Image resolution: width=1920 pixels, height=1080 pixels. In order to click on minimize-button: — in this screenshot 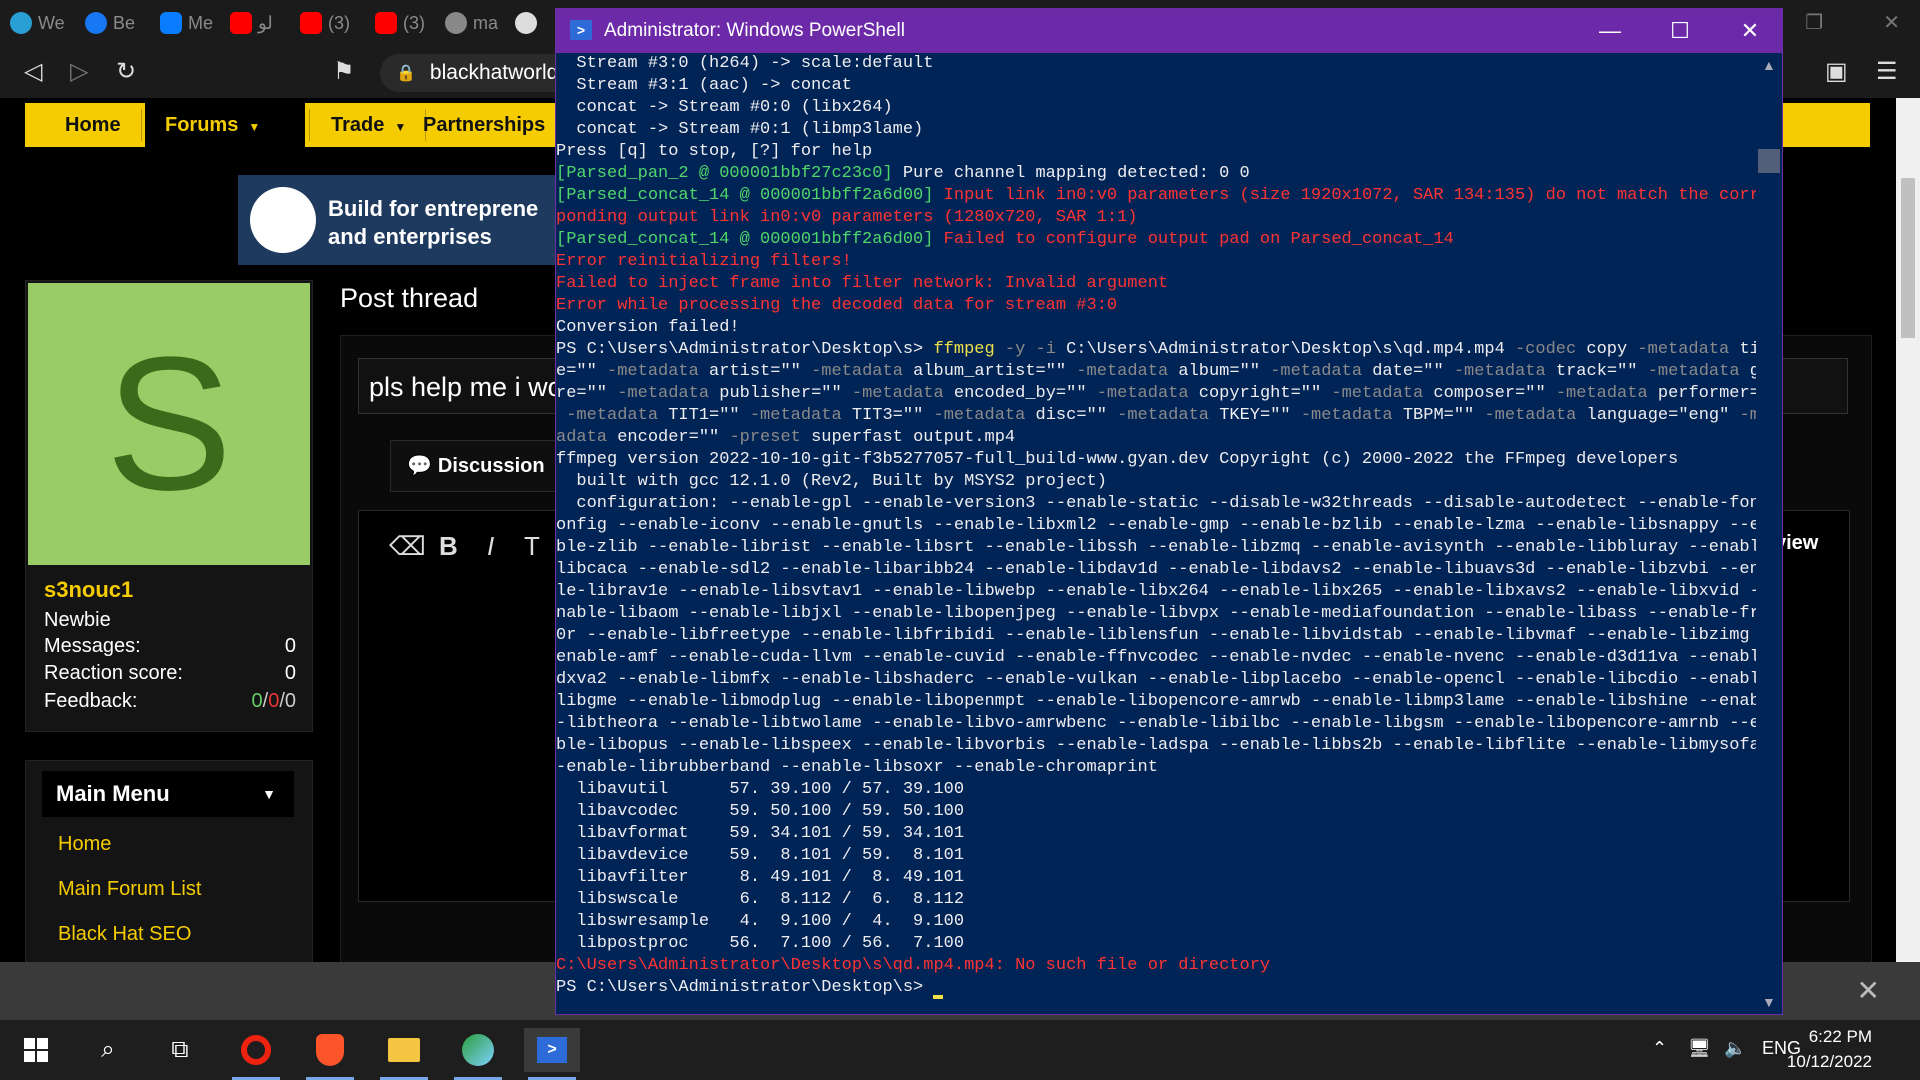, I will do `click(1610, 31)`.